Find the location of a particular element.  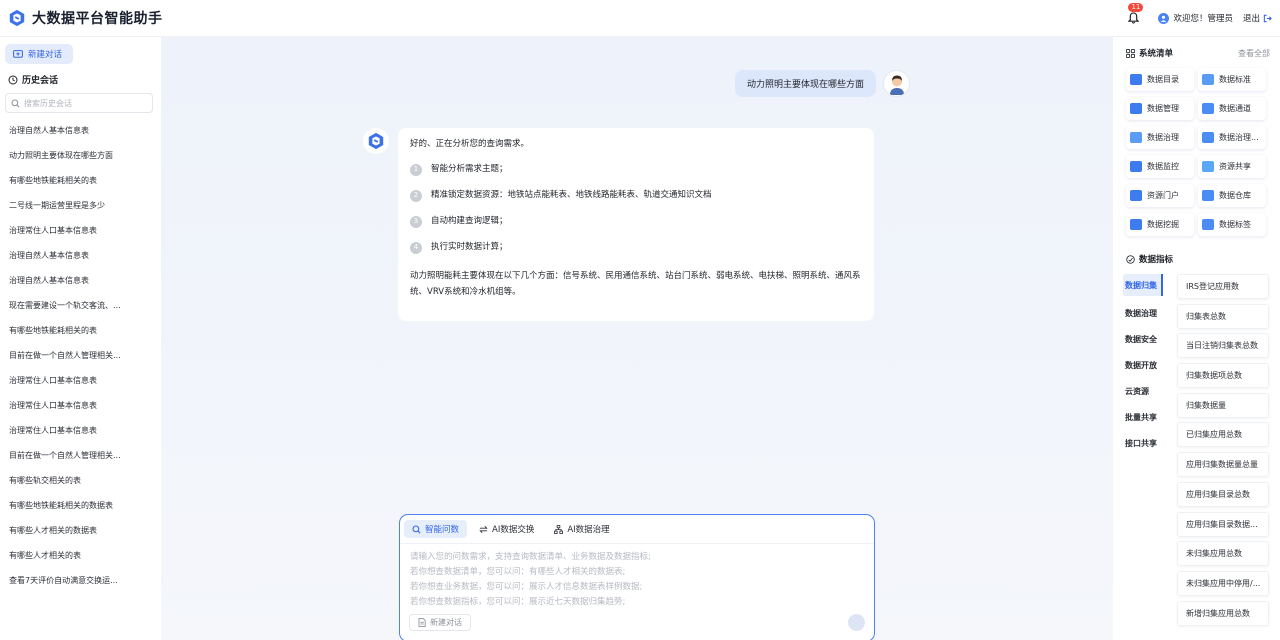

metric-item: 已归集应用总数 is located at coordinates (1223, 435).